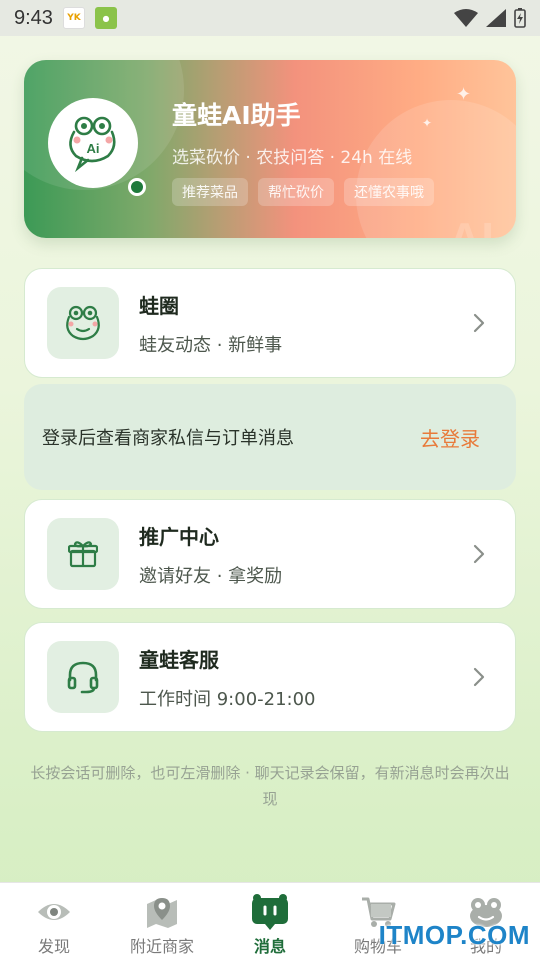  Describe the element at coordinates (270, 677) in the screenshot. I see `customer-service-card: 童蛙客服 工作时间 9:00-21:00` at that location.